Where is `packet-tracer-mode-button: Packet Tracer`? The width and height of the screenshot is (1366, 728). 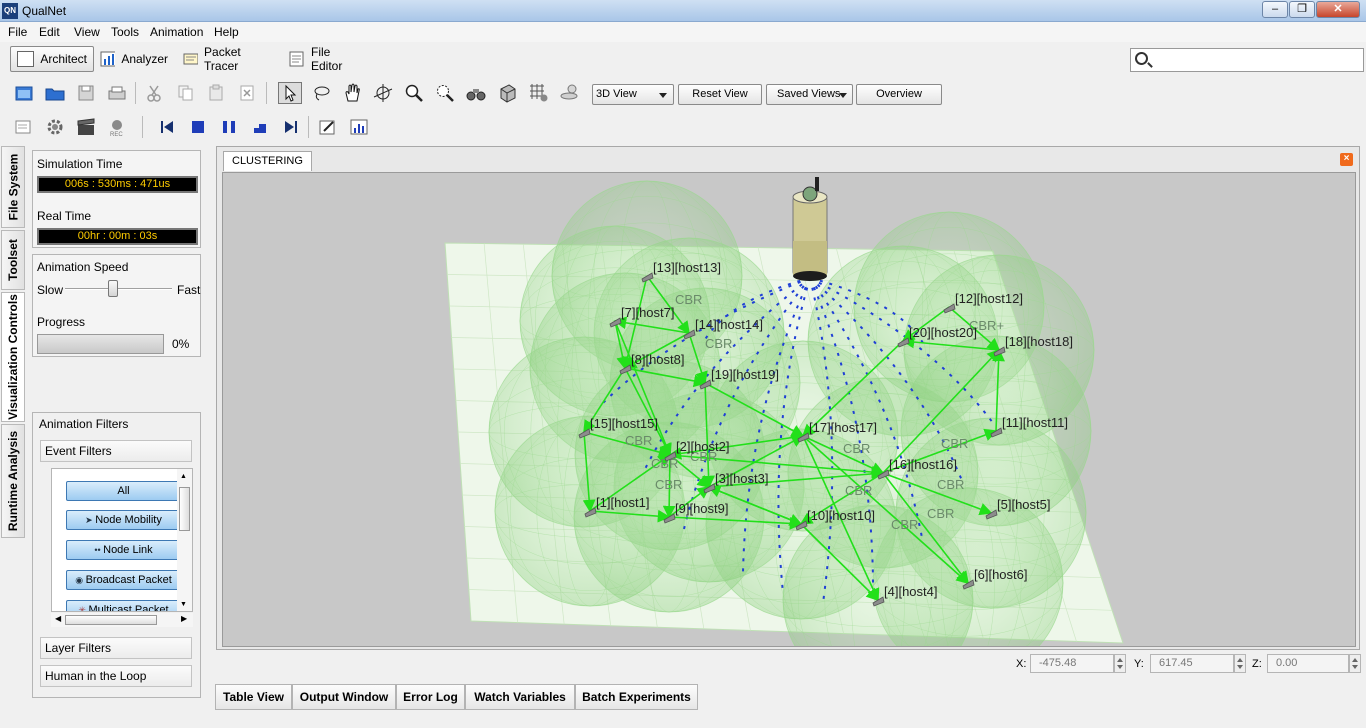 packet-tracer-mode-button: Packet Tracer is located at coordinates (226, 59).